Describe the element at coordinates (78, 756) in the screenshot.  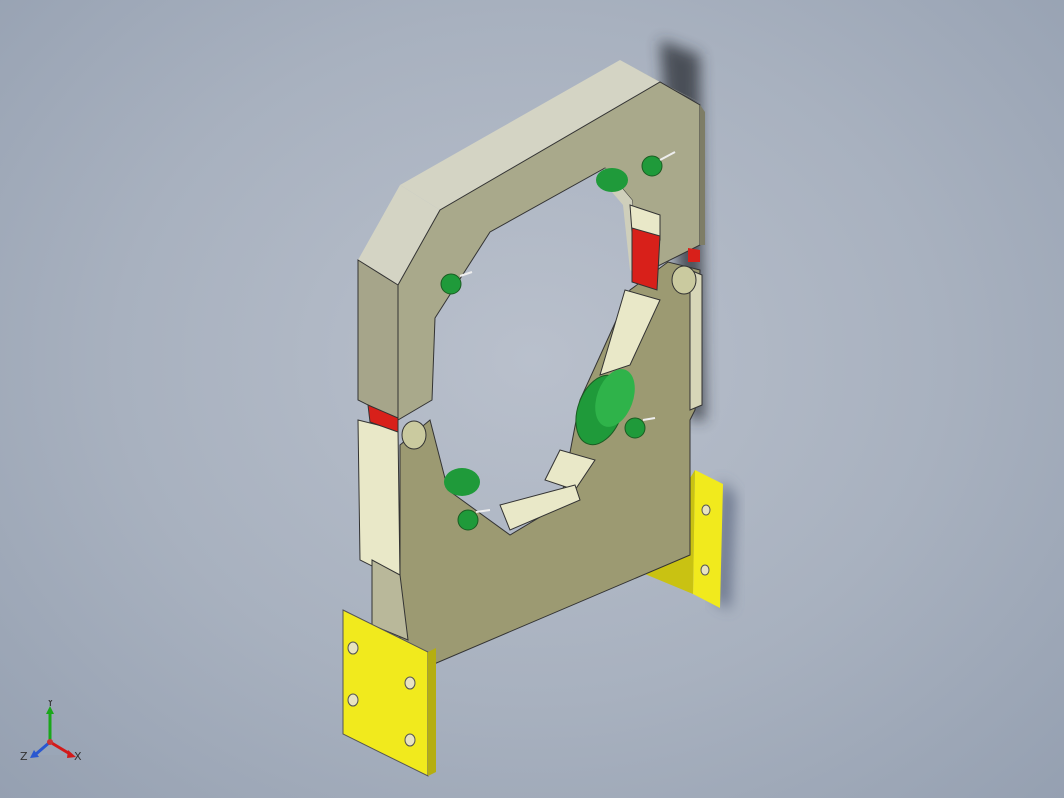
I see `triad-label-x: X` at that location.